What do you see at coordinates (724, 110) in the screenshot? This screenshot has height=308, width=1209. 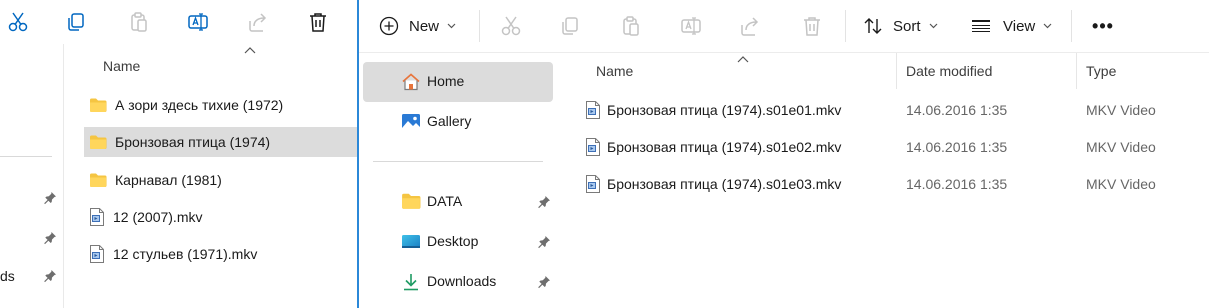 I see `file-name: Бронзовая птица (1974).s01e01.mkv` at bounding box center [724, 110].